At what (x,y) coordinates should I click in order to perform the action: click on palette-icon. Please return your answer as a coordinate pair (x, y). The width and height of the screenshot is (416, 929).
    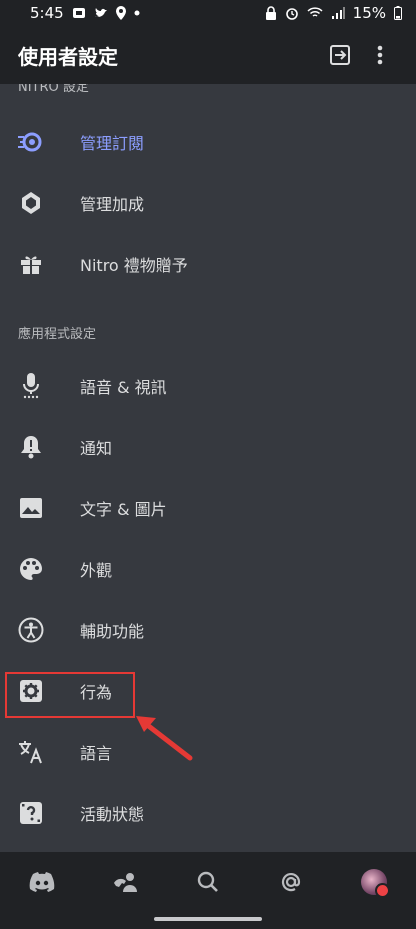
    Looking at the image, I should click on (31, 569).